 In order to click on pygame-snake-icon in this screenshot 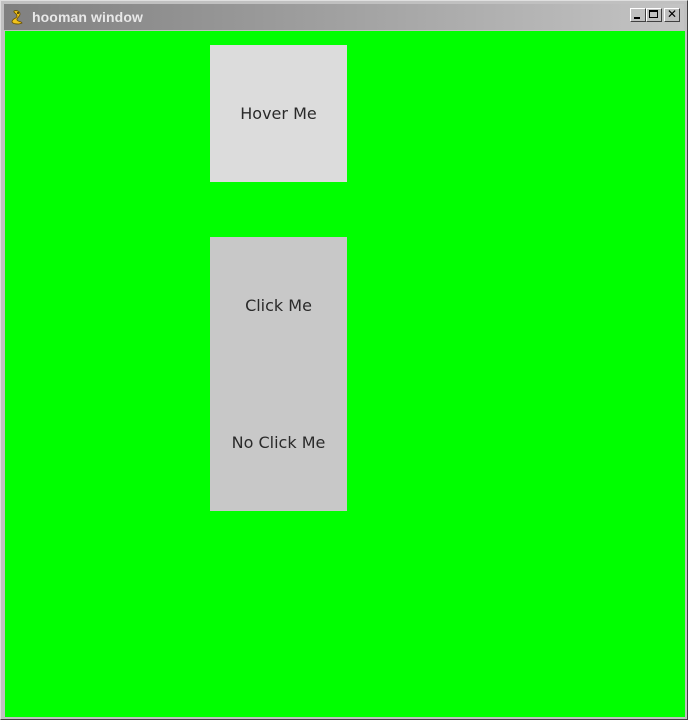, I will do `click(17, 17)`.